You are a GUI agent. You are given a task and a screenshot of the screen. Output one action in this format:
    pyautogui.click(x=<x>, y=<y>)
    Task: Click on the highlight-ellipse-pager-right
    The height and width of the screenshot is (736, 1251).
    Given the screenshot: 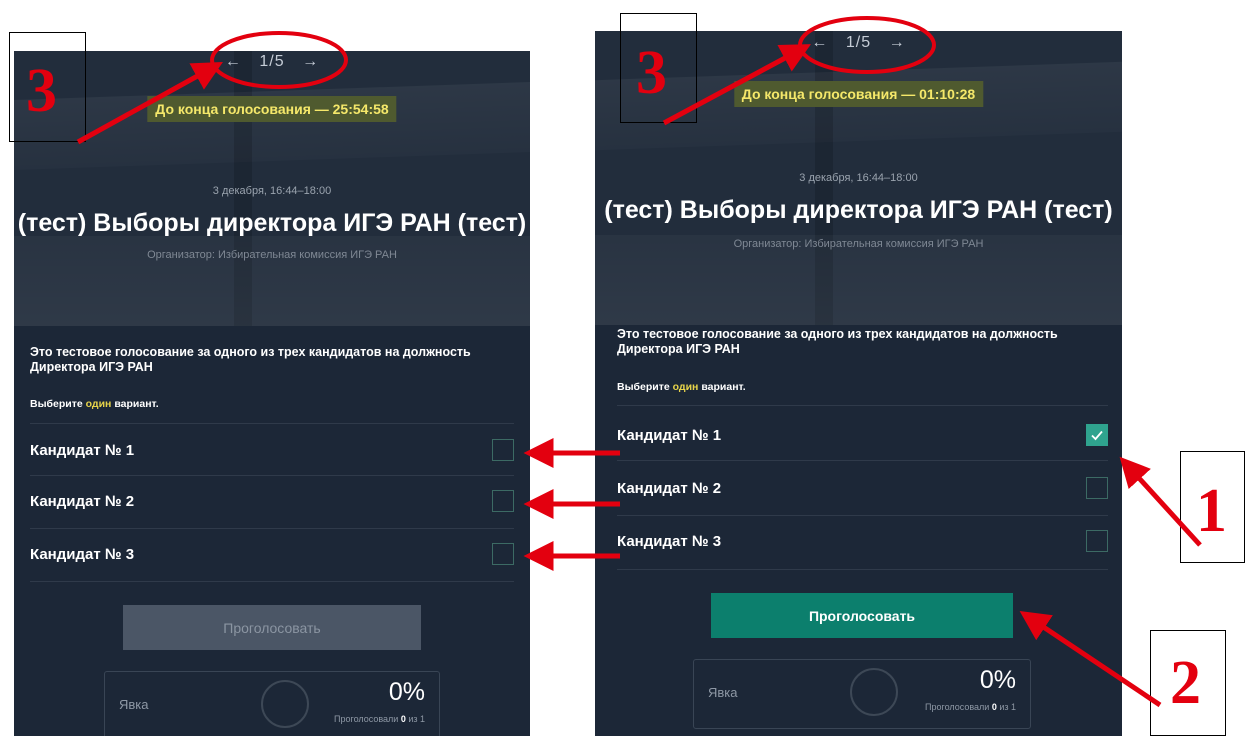 What is the action you would take?
    pyautogui.click(x=867, y=45)
    